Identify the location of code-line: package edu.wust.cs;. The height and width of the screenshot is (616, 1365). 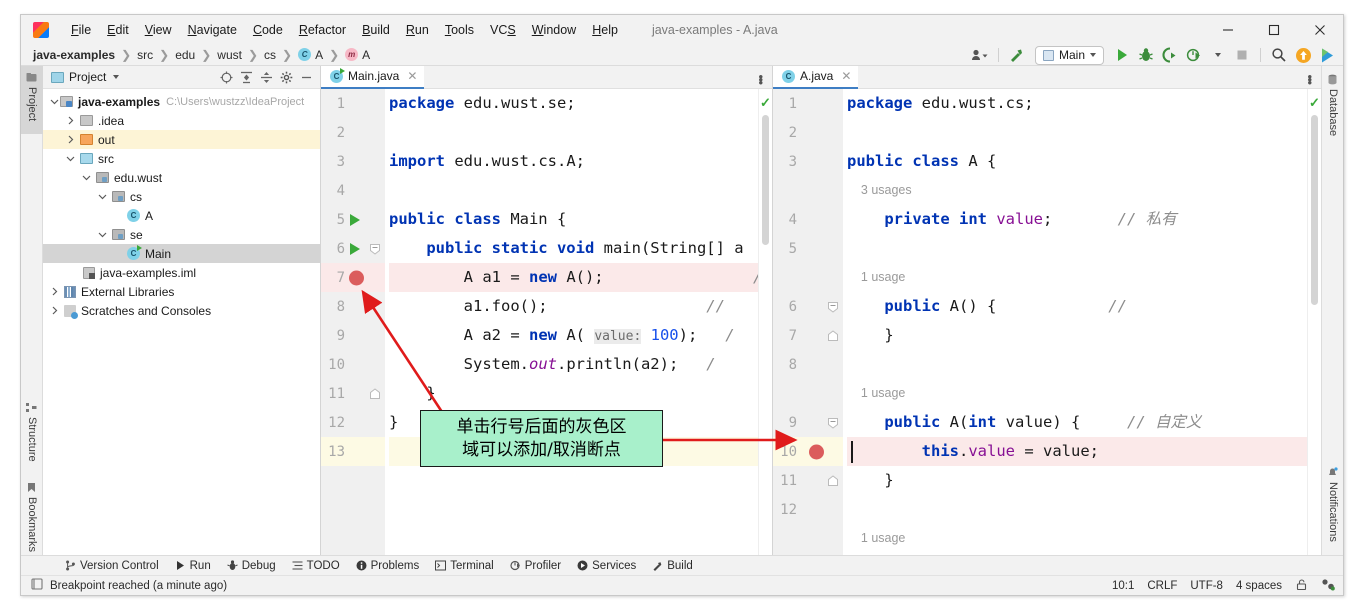
(1077, 103).